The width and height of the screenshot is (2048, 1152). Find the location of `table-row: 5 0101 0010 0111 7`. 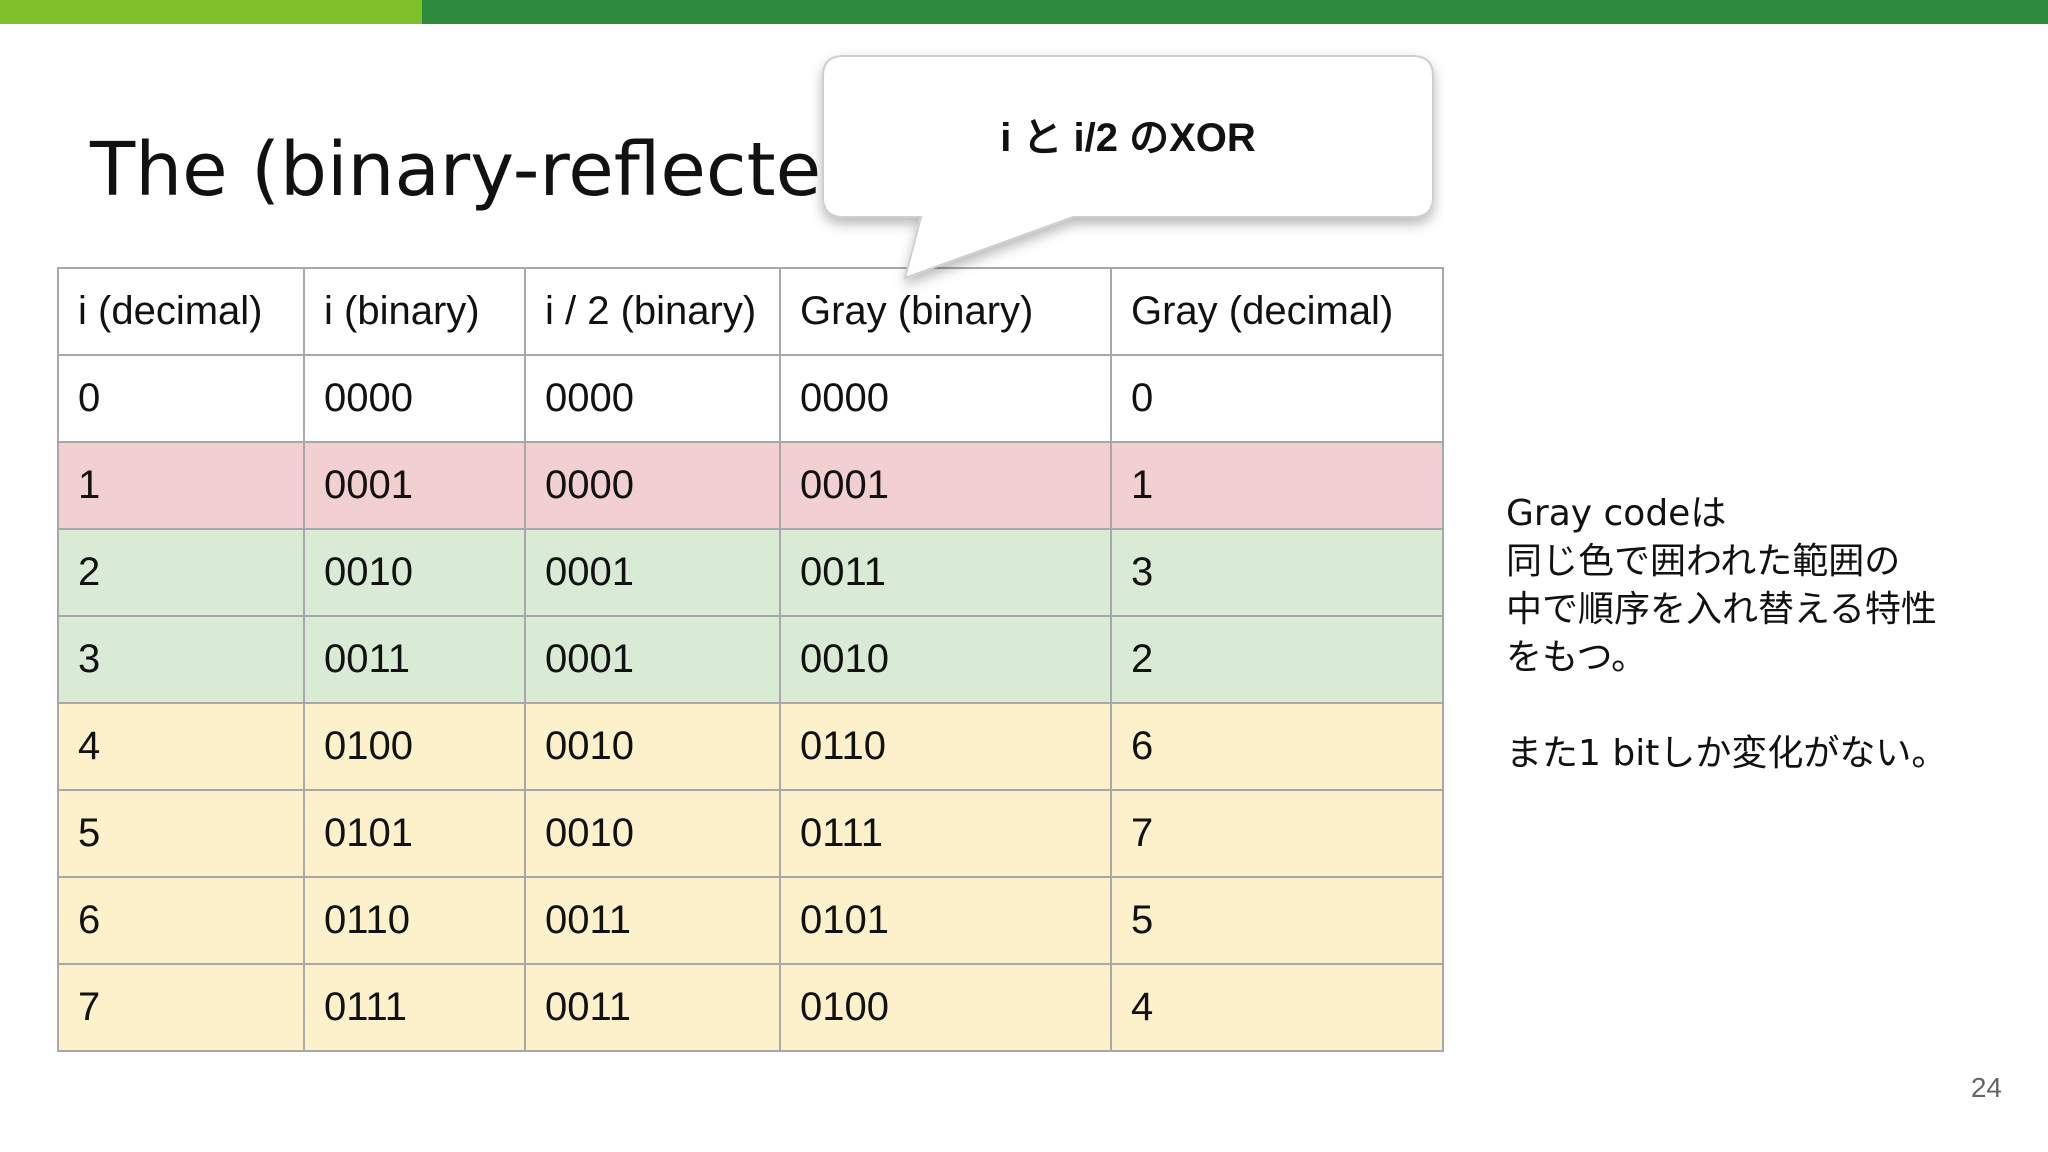

table-row: 5 0101 0010 0111 7 is located at coordinates (750, 833).